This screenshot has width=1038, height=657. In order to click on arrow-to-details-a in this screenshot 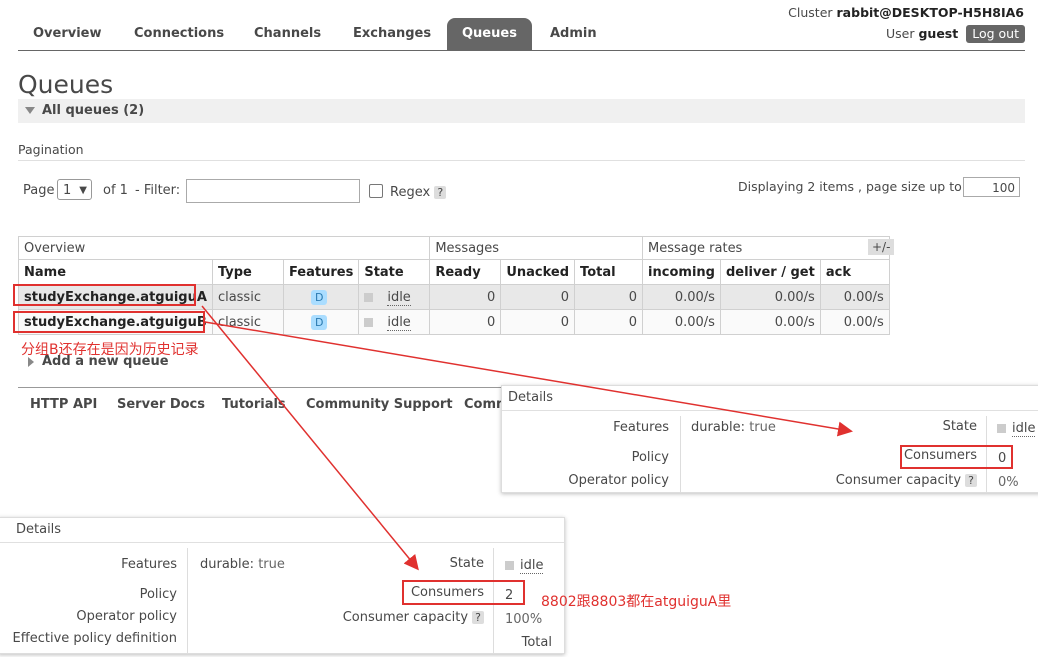, I will do `click(310, 438)`.